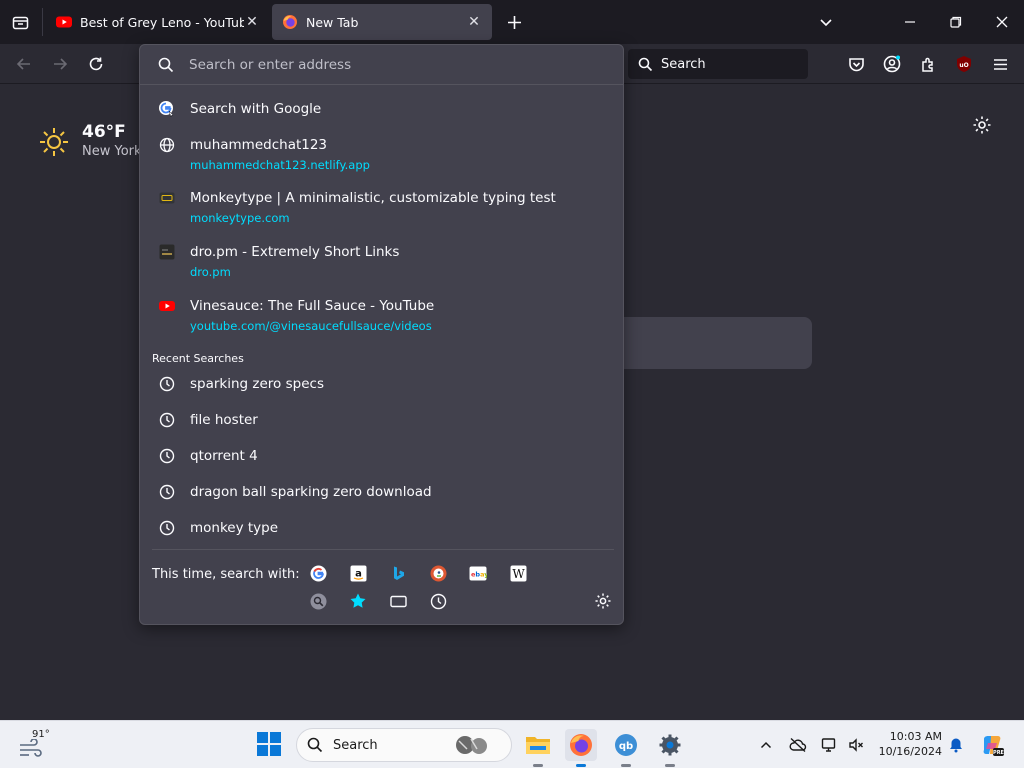  I want to click on recent-search-text: qtorrent 4, so click(224, 456).